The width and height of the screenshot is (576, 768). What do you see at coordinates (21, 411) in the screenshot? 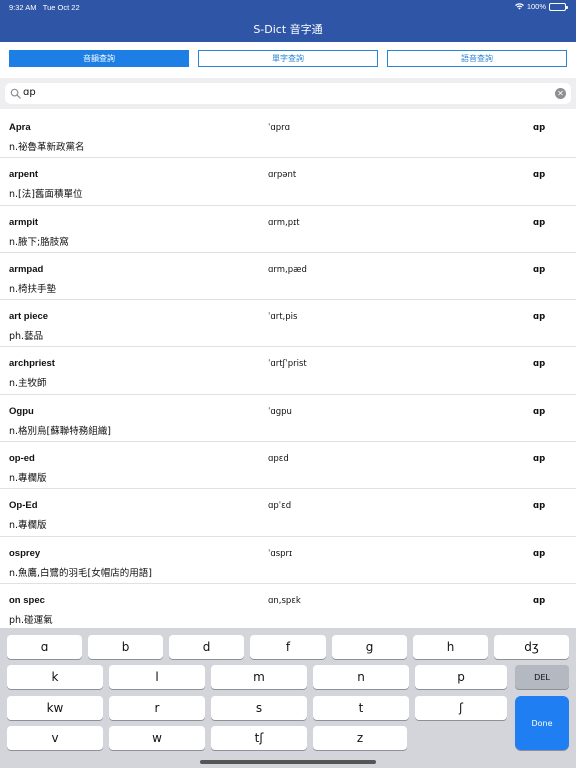
I see `entry-word: Ogpu` at bounding box center [21, 411].